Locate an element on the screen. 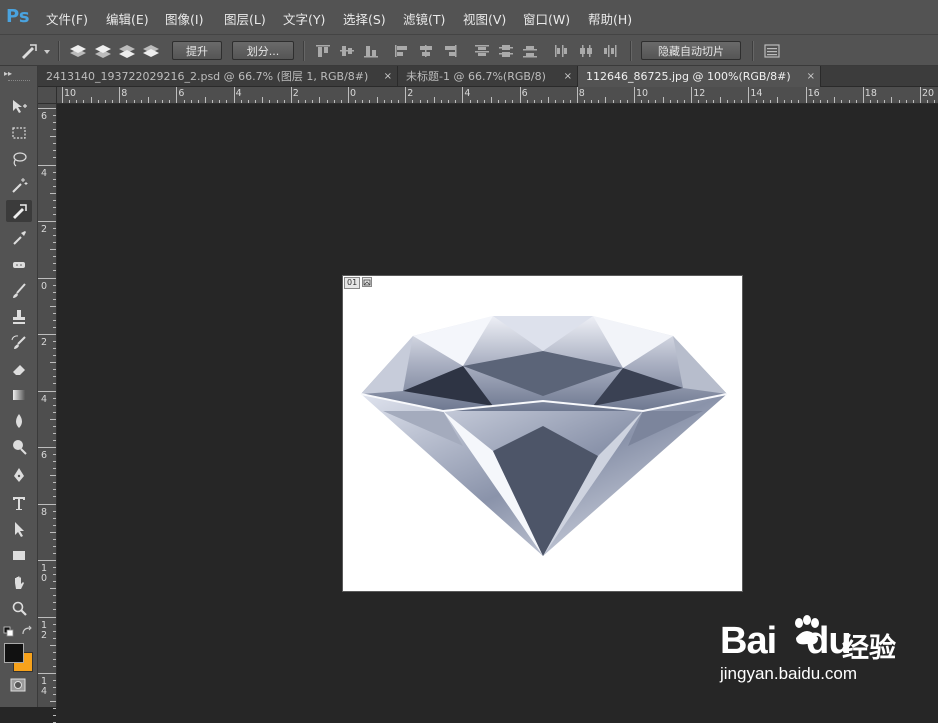 The height and width of the screenshot is (723, 938). menu-image: 图像(I) is located at coordinates (184, 18).